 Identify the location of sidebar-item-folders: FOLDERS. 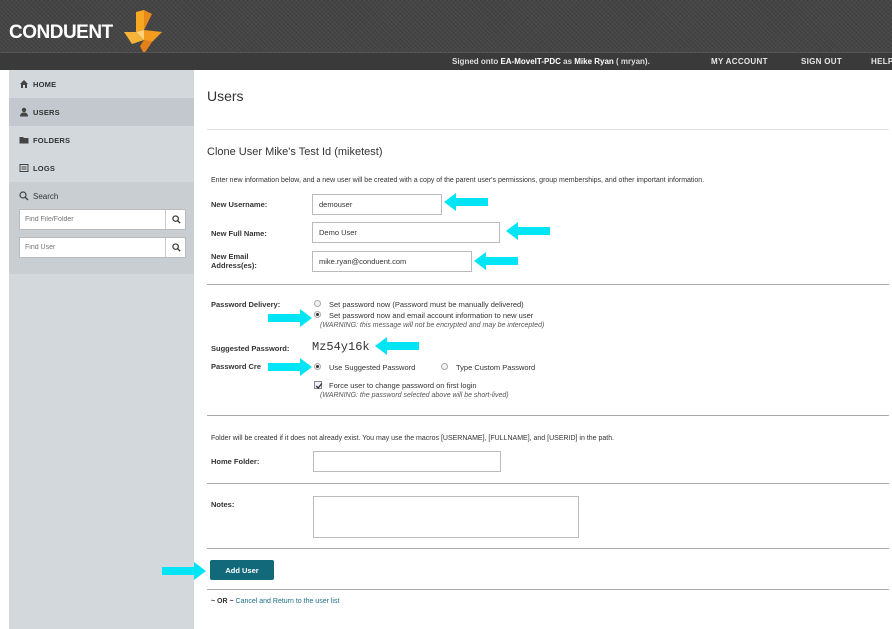
(101, 140).